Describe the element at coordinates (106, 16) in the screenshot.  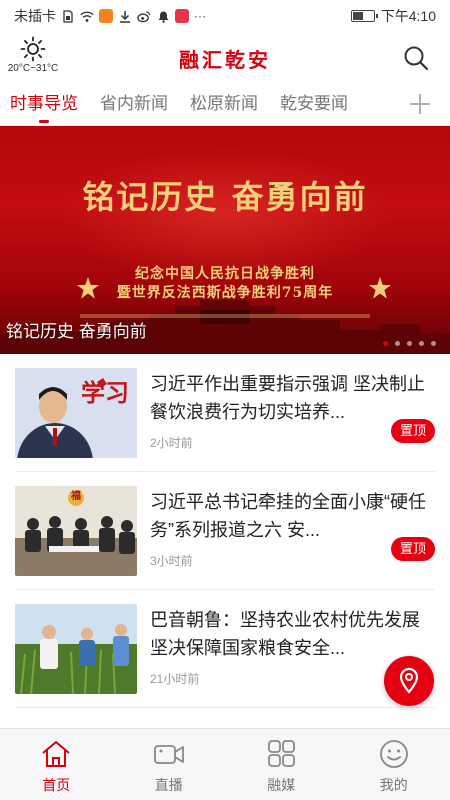
I see `app-notify-icon` at that location.